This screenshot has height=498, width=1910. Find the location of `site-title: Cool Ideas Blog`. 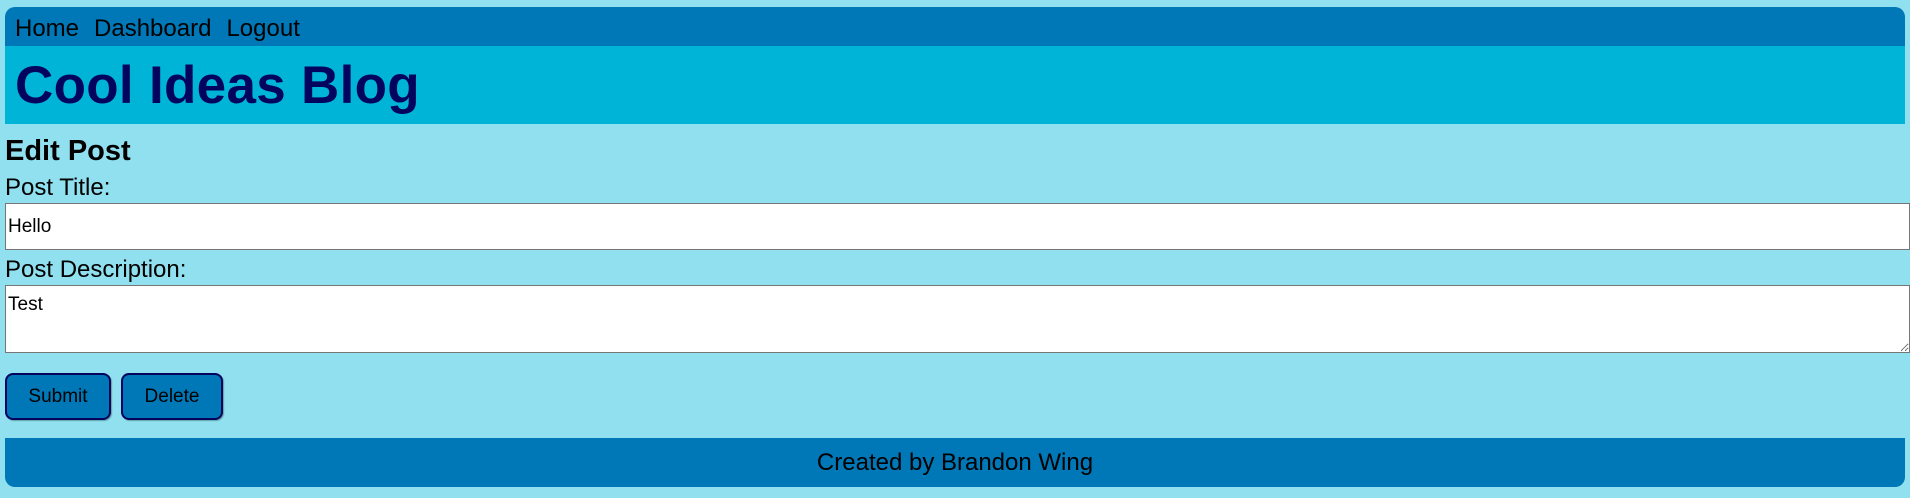

site-title: Cool Ideas Blog is located at coordinates (217, 85).